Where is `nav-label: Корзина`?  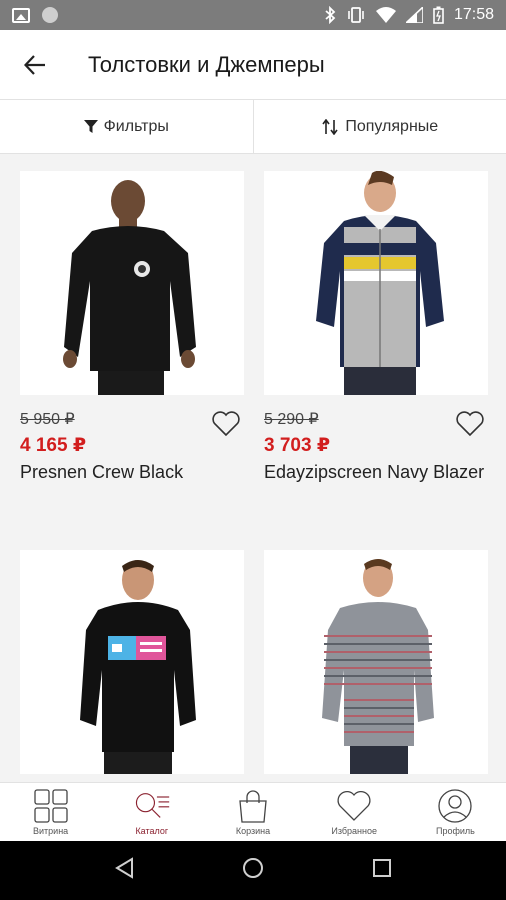
nav-label: Корзина is located at coordinates (253, 831).